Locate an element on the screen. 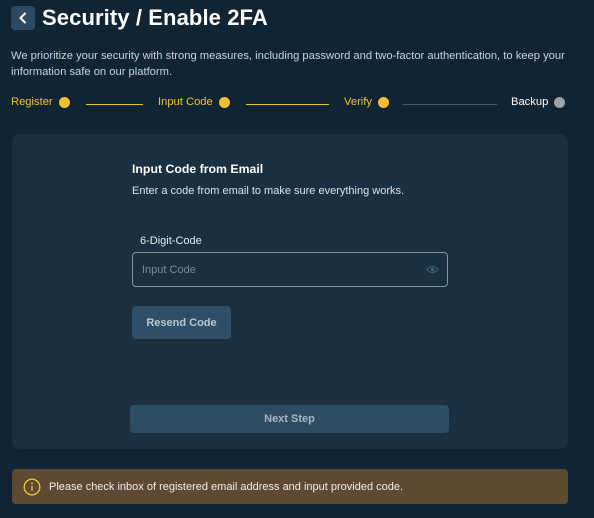 This screenshot has width=594, height=518. page-header: Security / Enable 2FA is located at coordinates (139, 18).